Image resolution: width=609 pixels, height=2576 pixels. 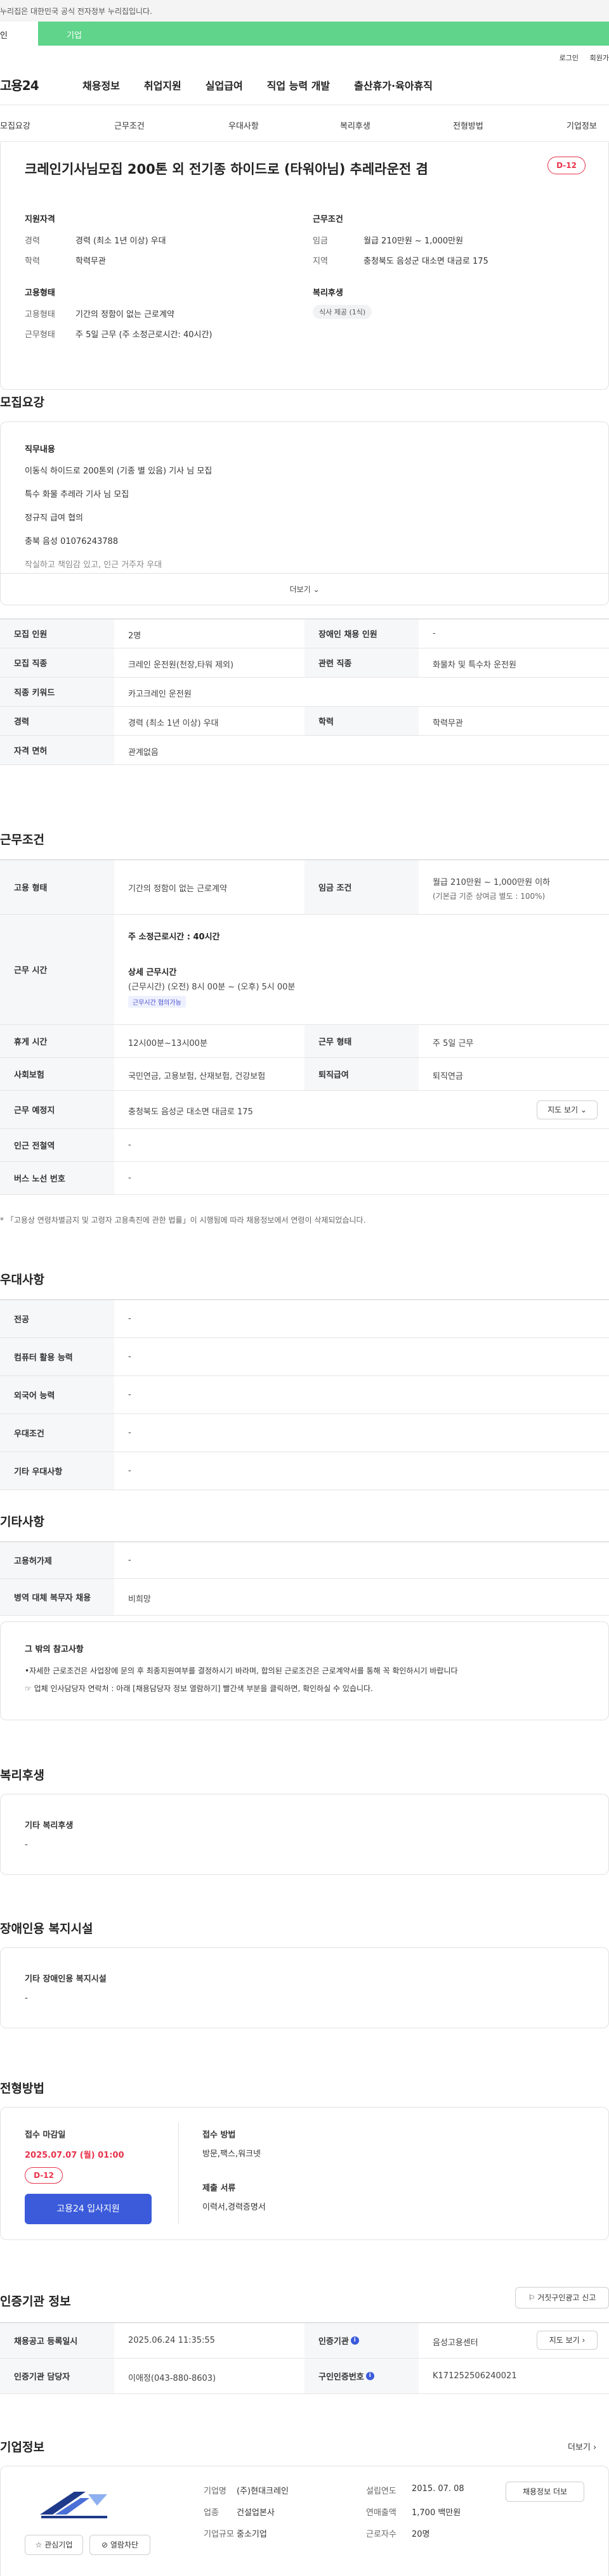 What do you see at coordinates (74, 2155) in the screenshot?
I see `deadline-value: 2025.07.07 (월) 01:00` at bounding box center [74, 2155].